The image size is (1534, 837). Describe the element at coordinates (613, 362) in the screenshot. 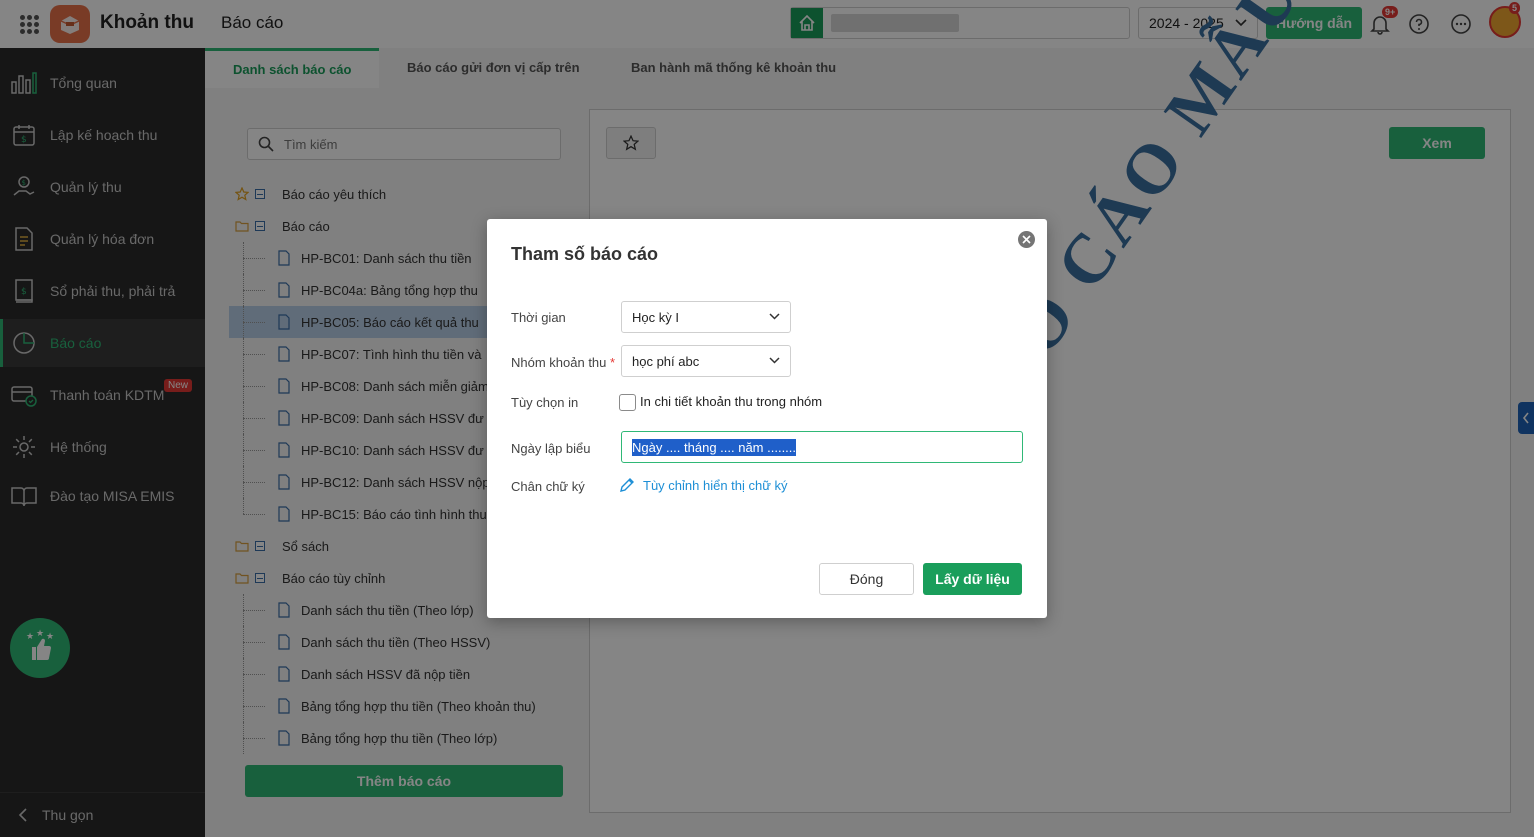

I see `required-mark: *` at that location.